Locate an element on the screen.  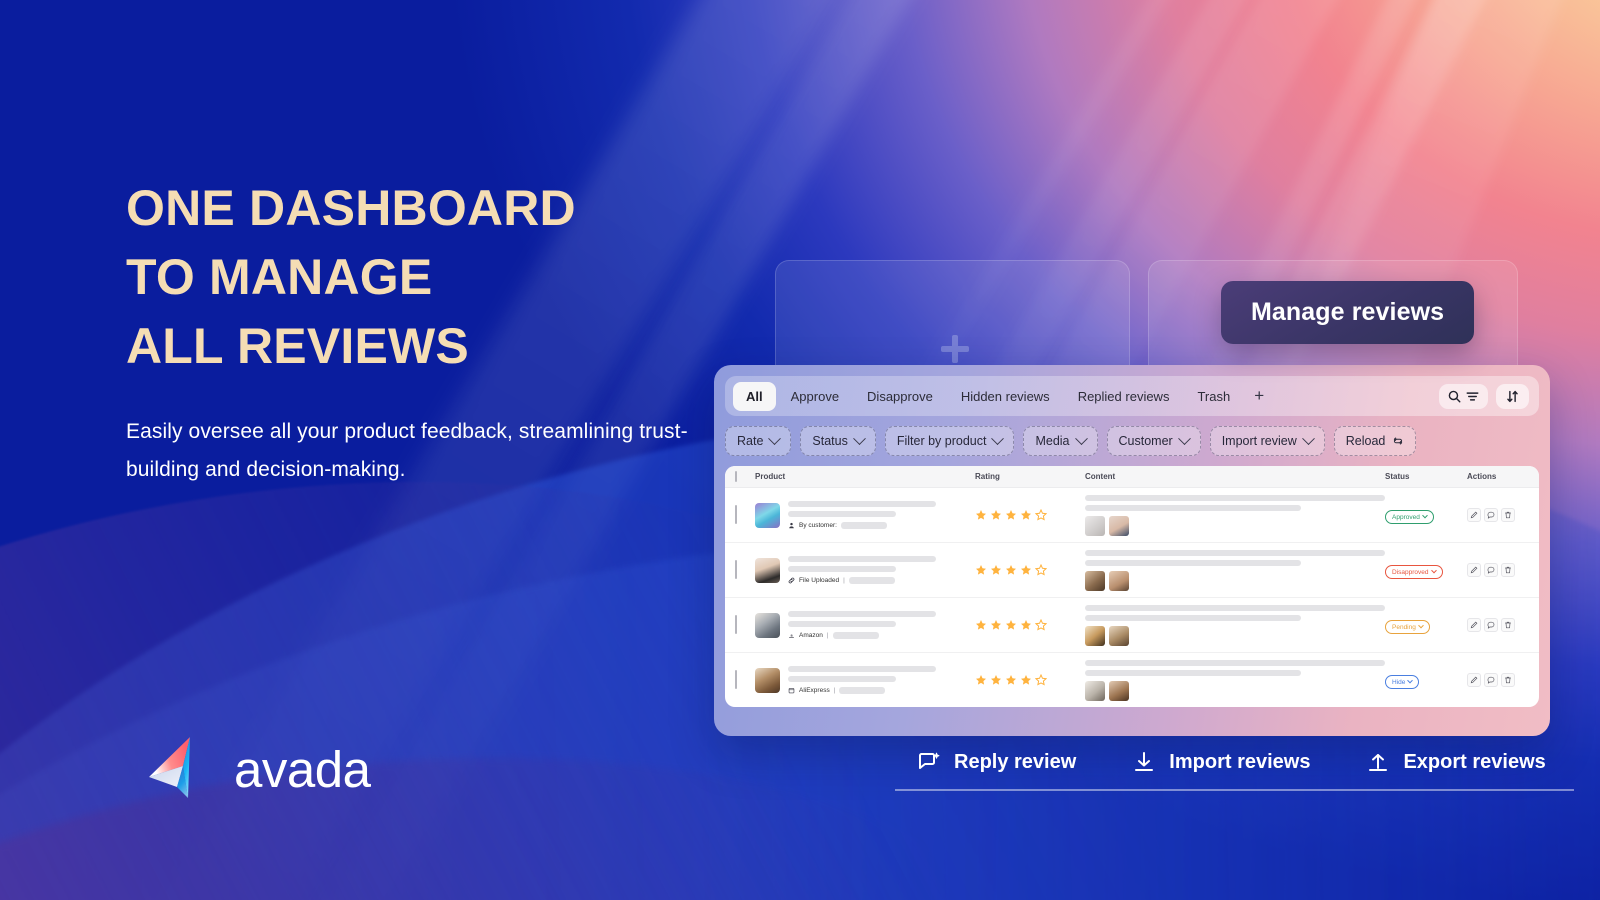
status-badge: Disapproved is located at coordinates (1414, 572).